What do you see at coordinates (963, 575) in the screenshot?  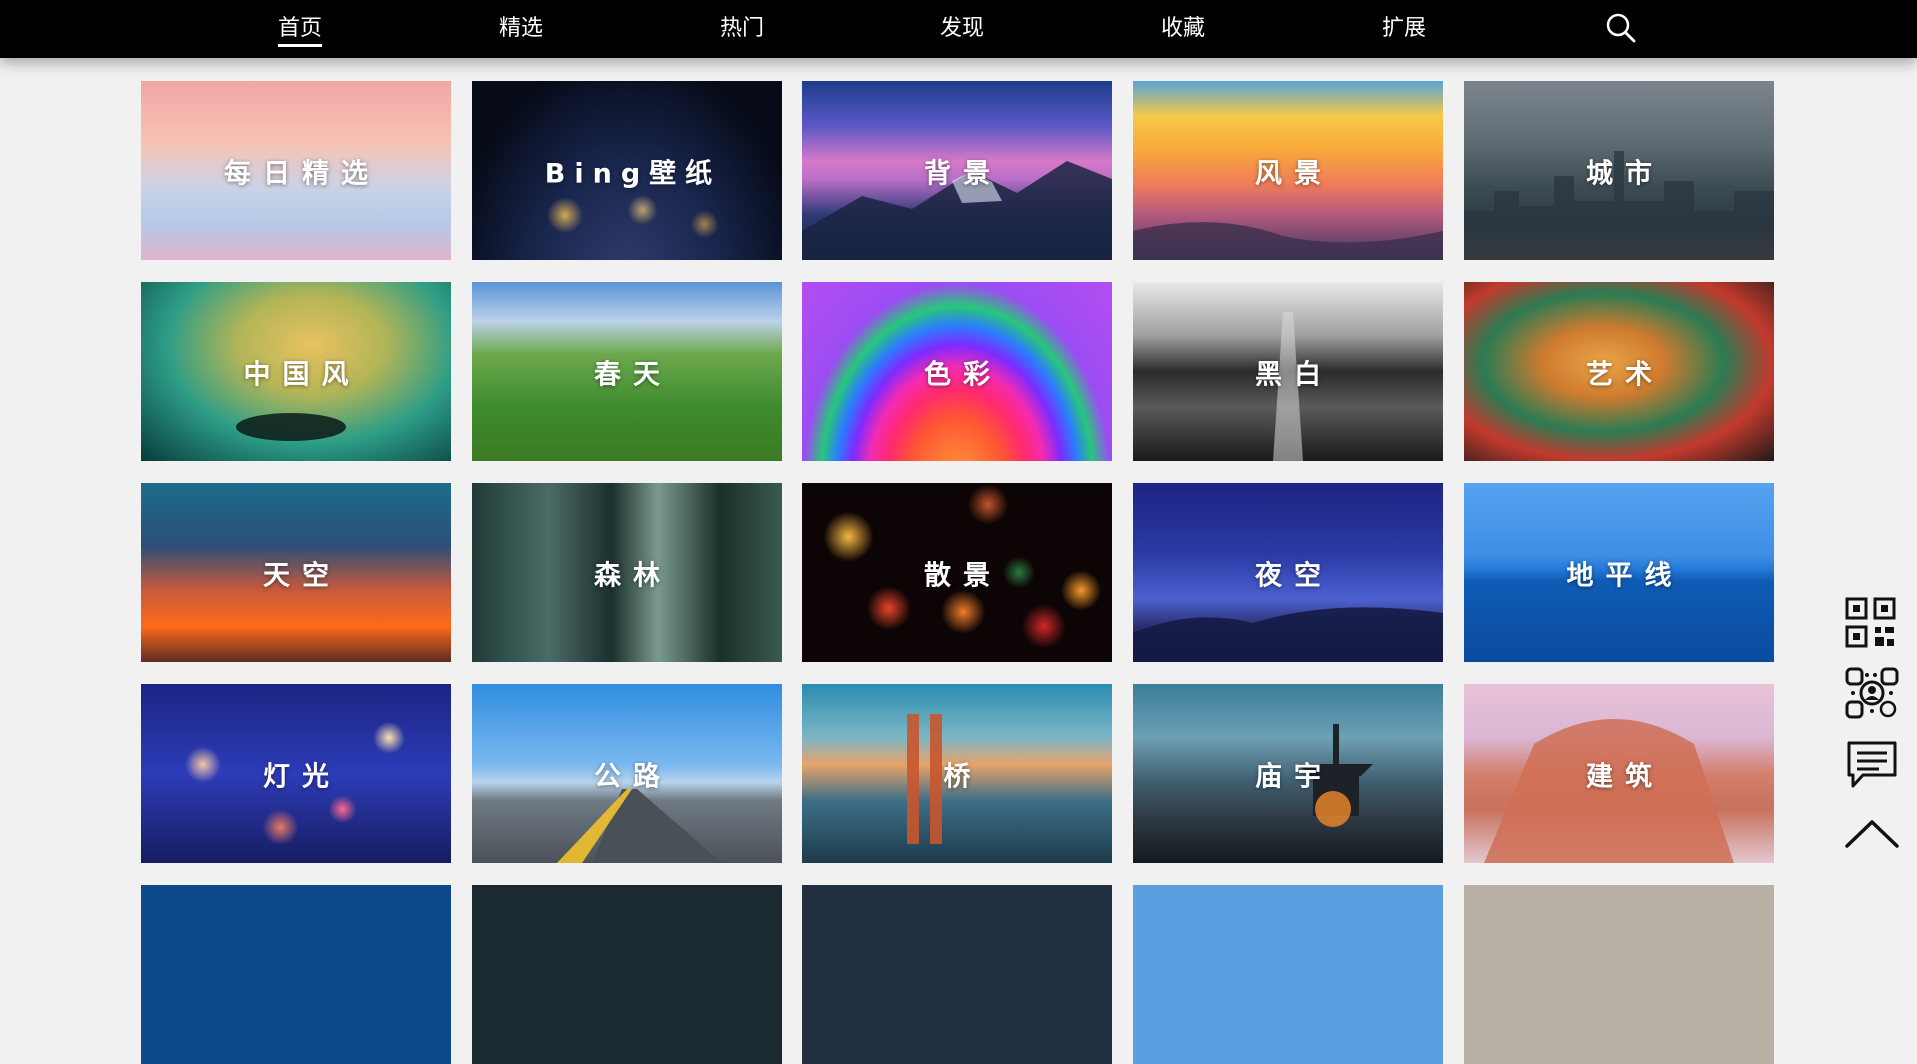 I see `category-tile-label: 散景` at bounding box center [963, 575].